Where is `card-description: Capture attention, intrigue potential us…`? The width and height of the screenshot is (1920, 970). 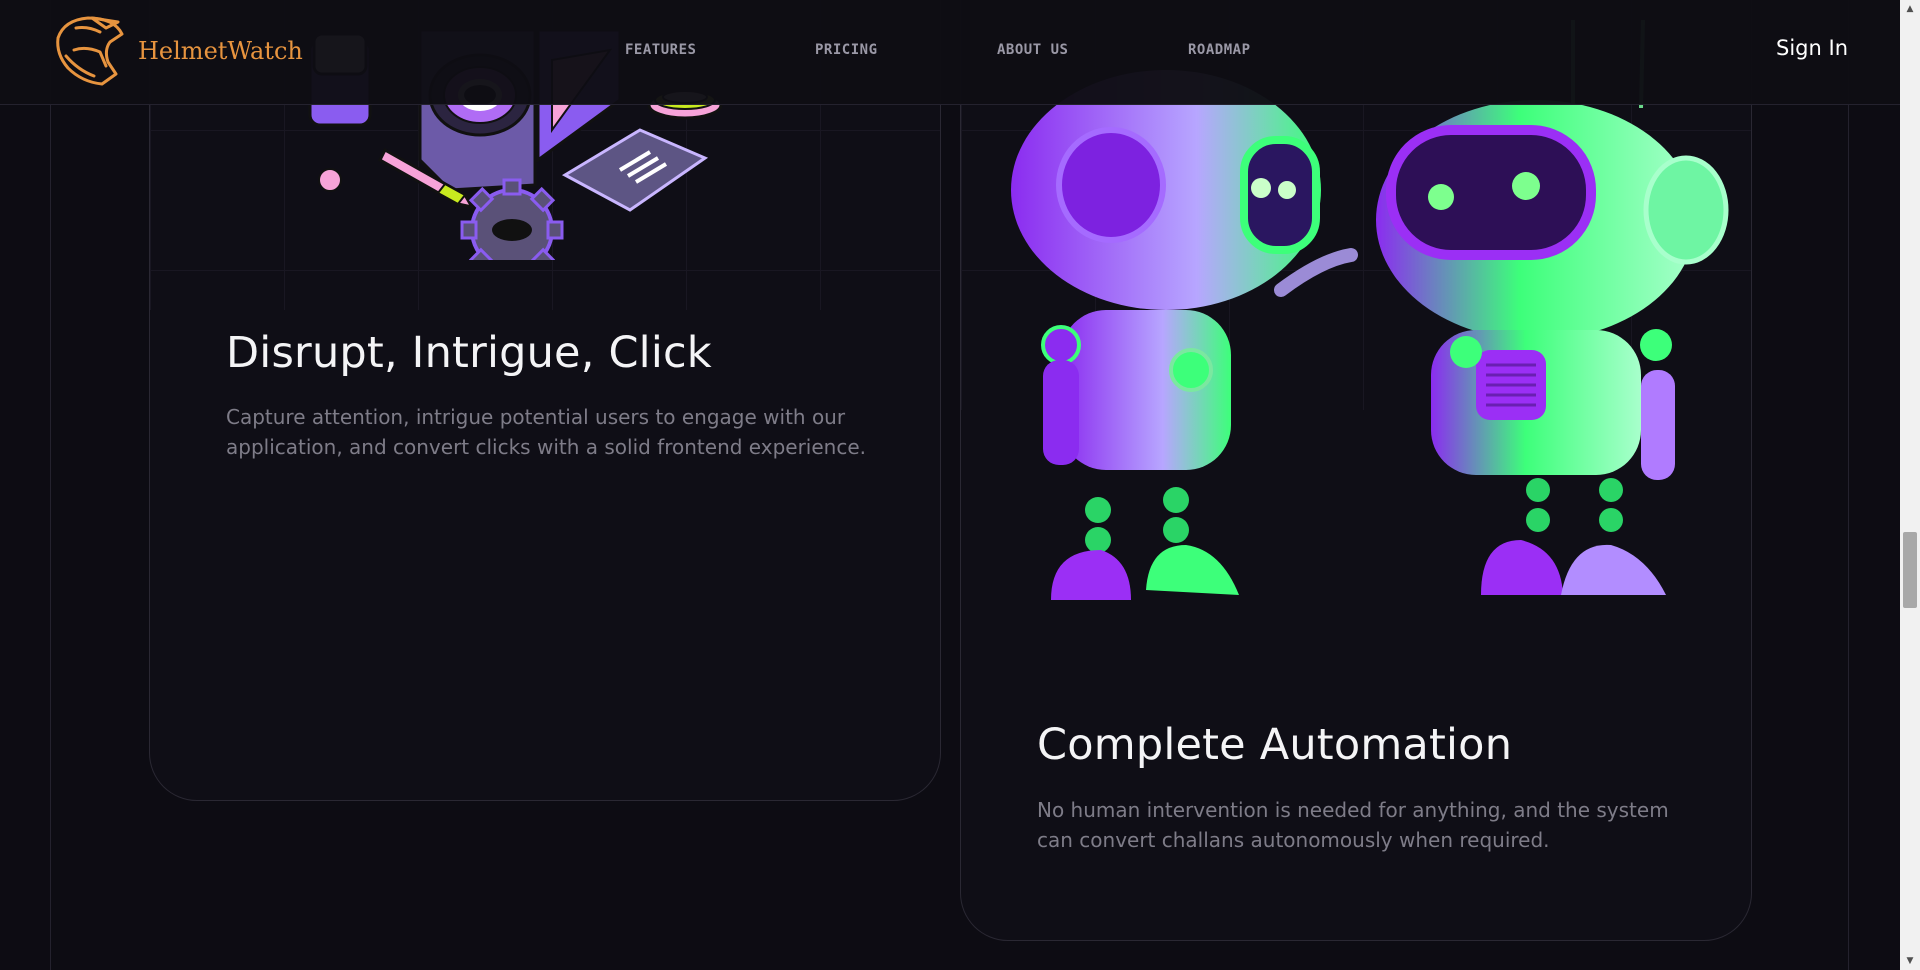
card-description: Capture attention, intrigue potential us… is located at coordinates (546, 432).